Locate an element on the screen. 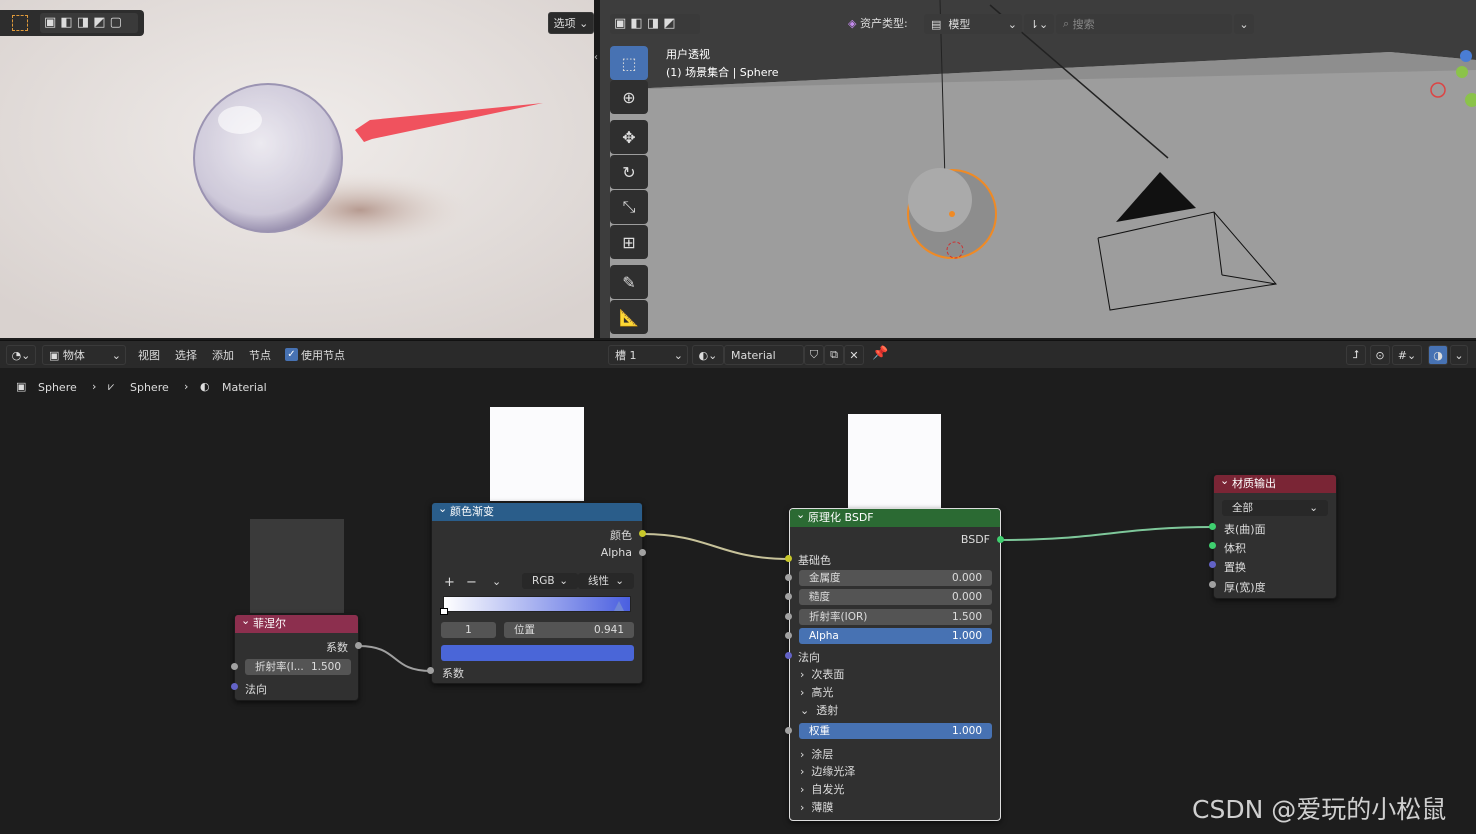  displacement-label: 置换 is located at coordinates (1235, 567).